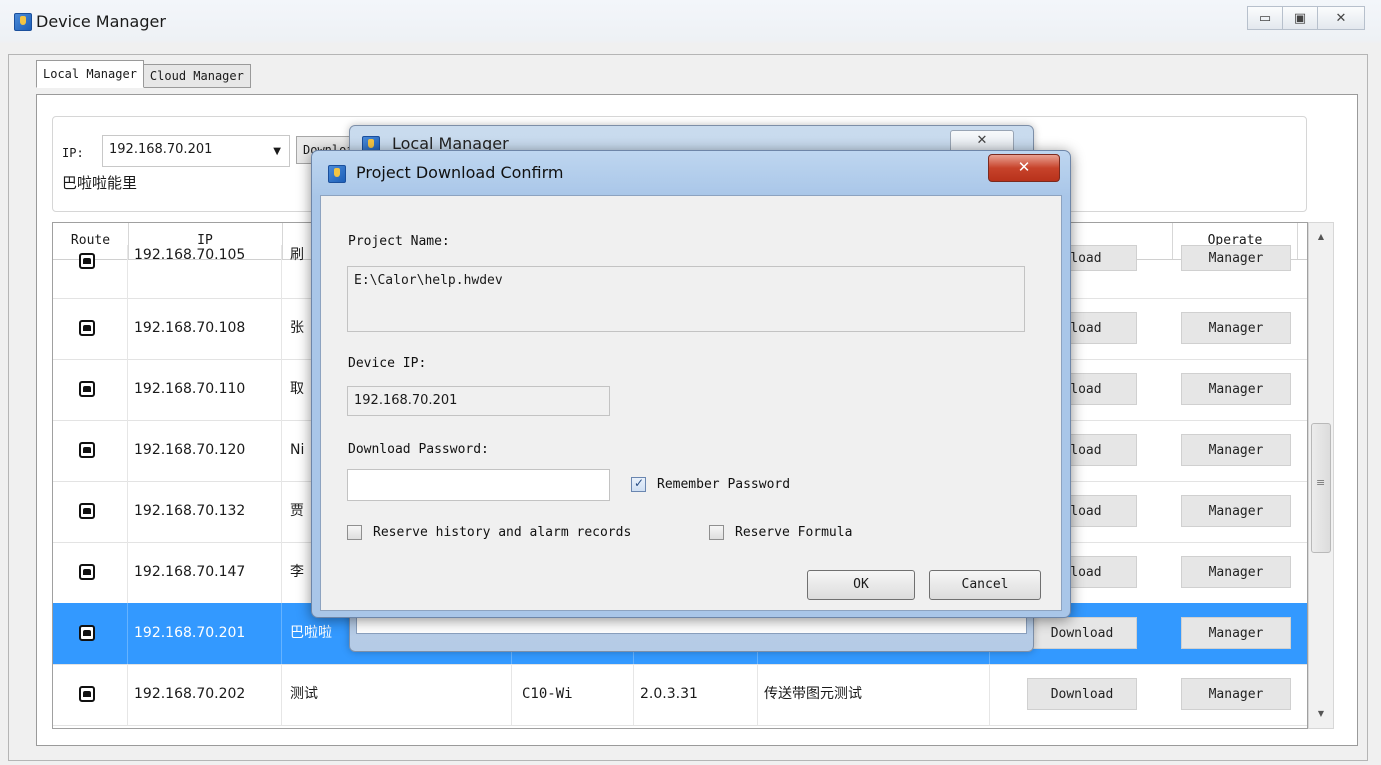  Describe the element at coordinates (460, 172) in the screenshot. I see `dialog-title: Project Download Confirm` at that location.